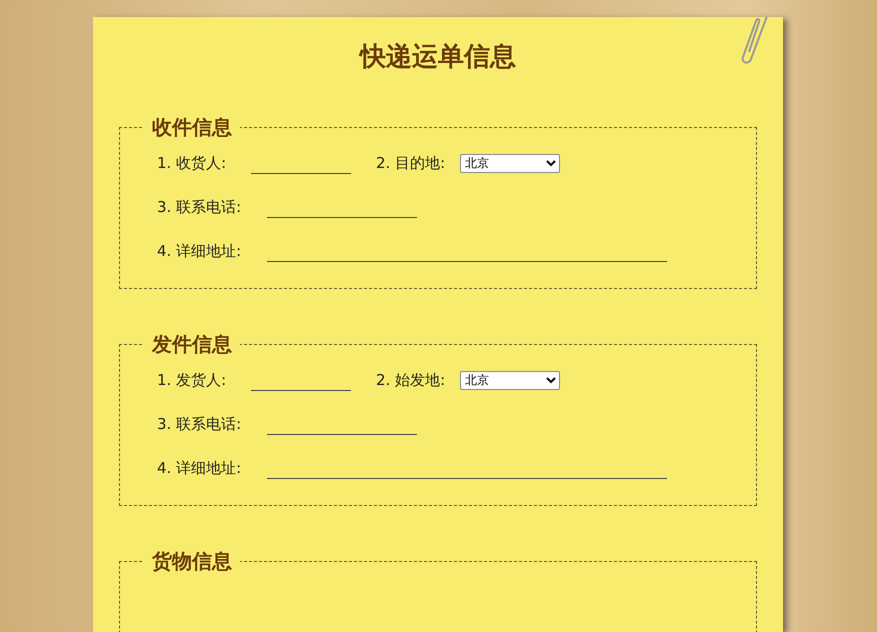  Describe the element at coordinates (191, 344) in the screenshot. I see `section-title: 发件信息` at that location.